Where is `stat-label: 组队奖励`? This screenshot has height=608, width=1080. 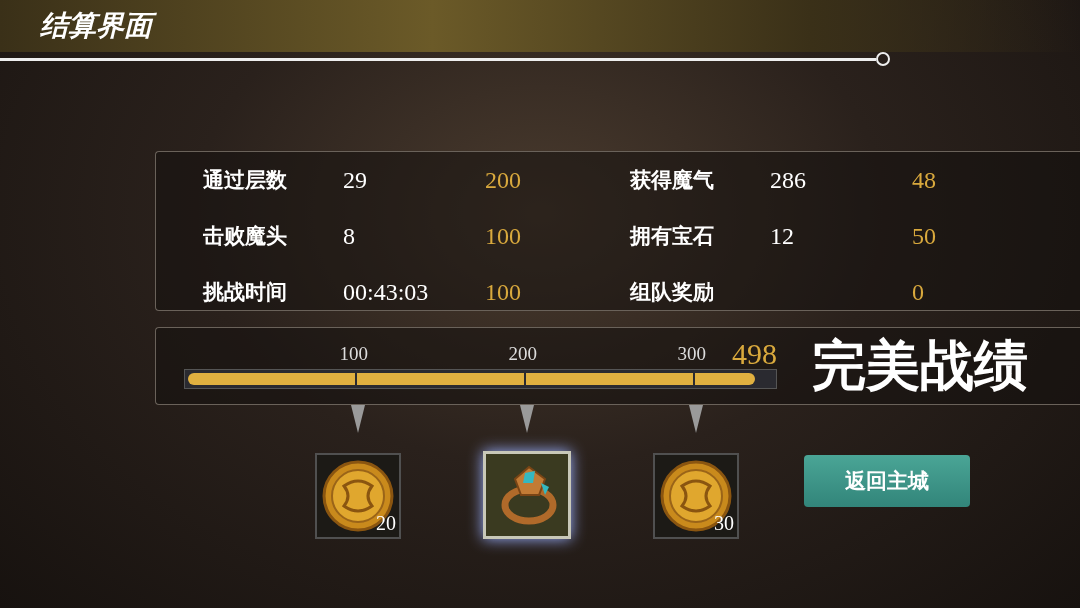
stat-label: 组队奖励 is located at coordinates (672, 292).